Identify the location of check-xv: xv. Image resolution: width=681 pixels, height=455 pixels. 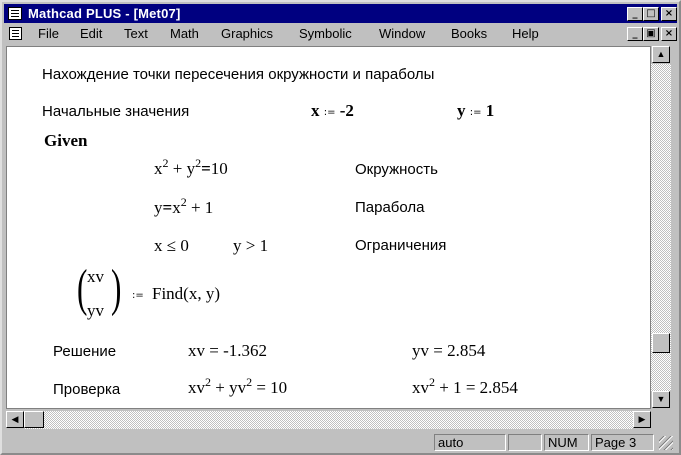
(196, 387).